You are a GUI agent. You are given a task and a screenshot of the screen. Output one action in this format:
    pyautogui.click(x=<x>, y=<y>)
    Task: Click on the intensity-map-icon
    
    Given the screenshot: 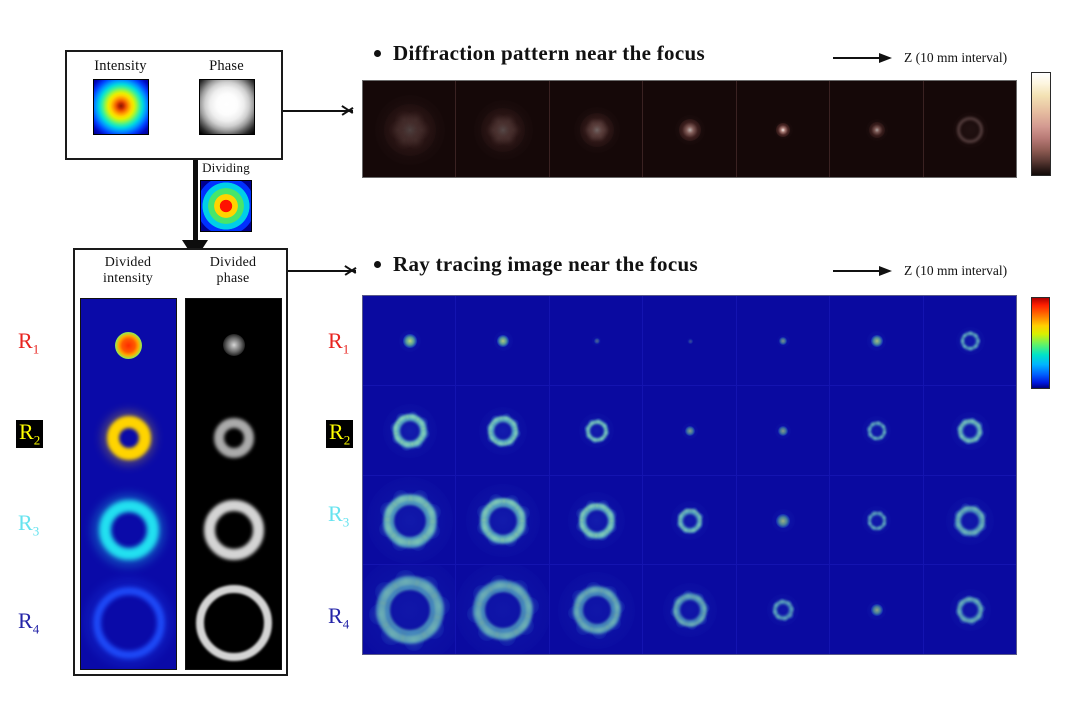 What is the action you would take?
    pyautogui.click(x=120, y=107)
    